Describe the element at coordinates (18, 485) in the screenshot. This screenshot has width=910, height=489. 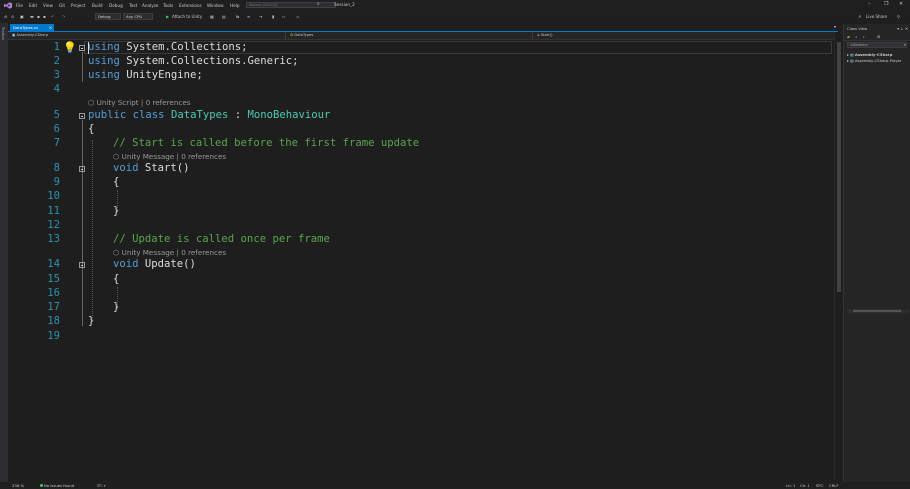
I see `zoom-level: 236 %` at that location.